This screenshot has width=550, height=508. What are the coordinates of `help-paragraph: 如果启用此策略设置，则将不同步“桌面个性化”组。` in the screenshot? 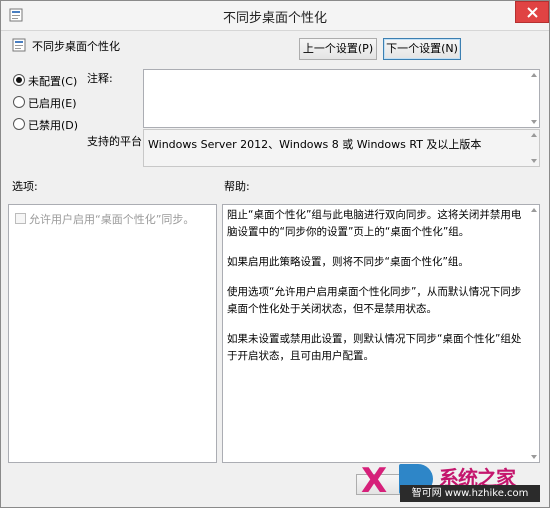 It's located at (348, 262).